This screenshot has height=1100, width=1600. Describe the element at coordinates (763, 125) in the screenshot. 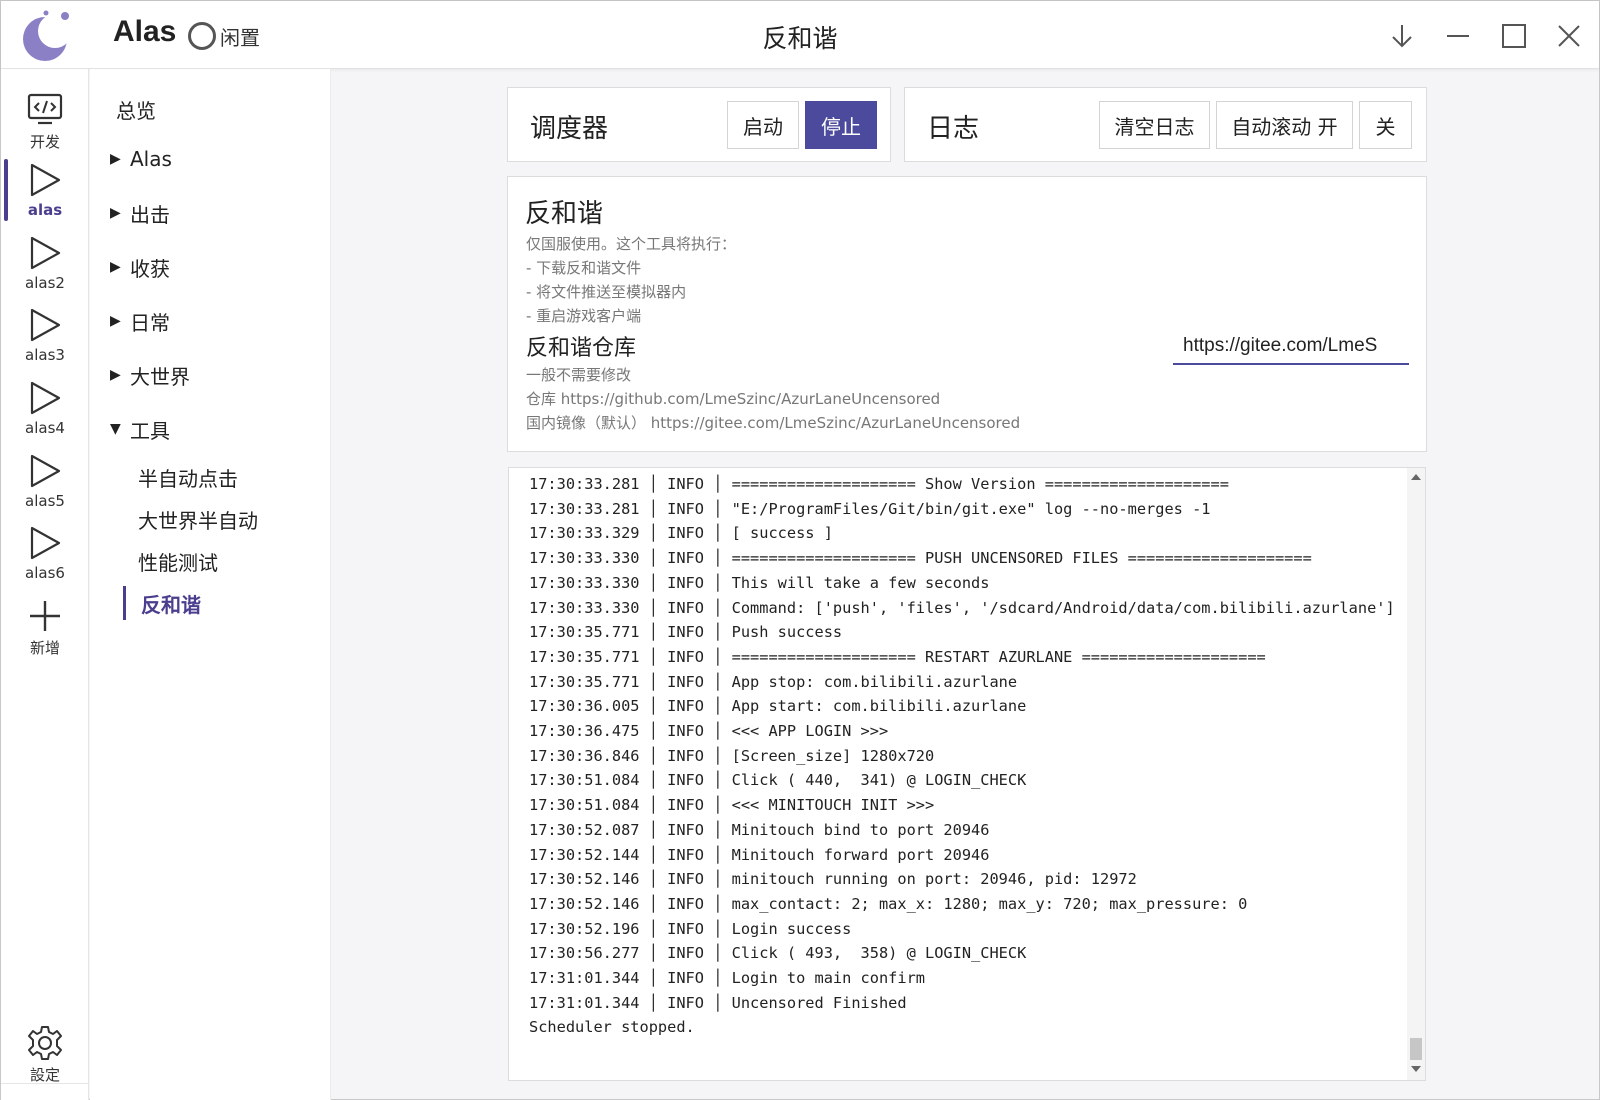

I see `start-button: 启动` at that location.